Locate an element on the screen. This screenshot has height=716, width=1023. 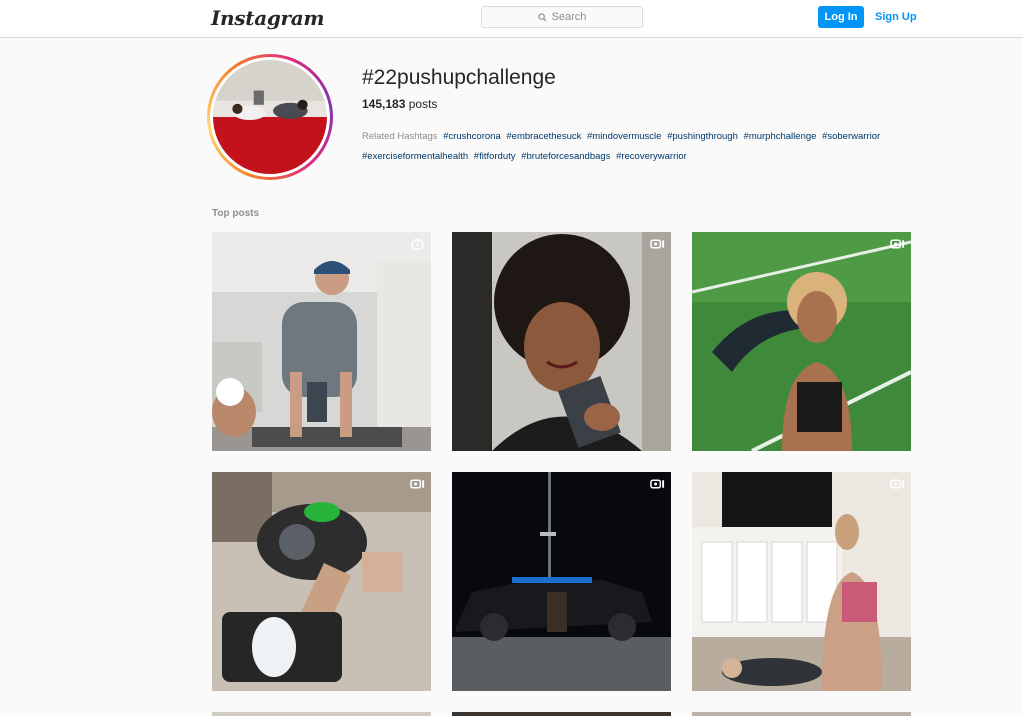
related-tag-link: #pushingthrough is located at coordinates (702, 136).